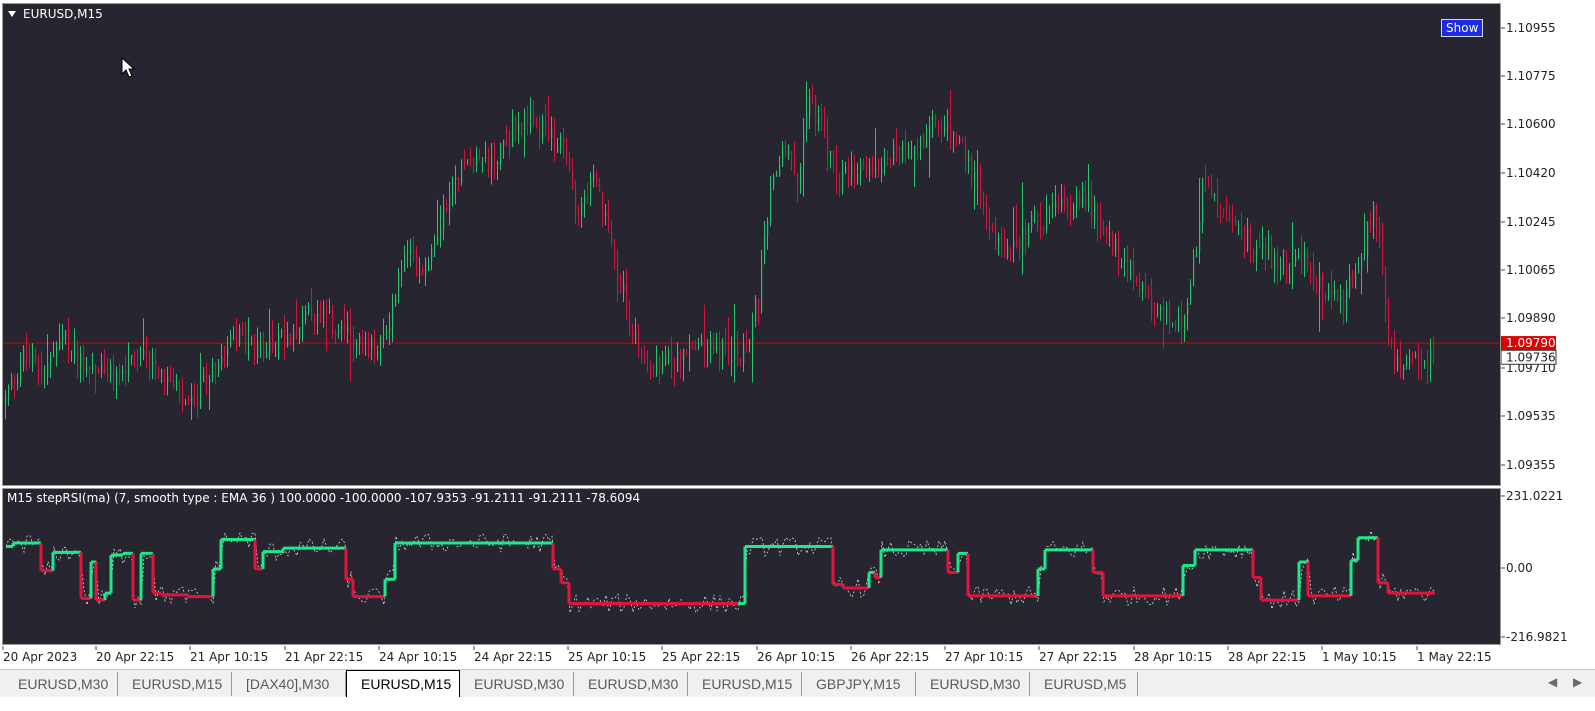  Describe the element at coordinates (1552, 682) in the screenshot. I see `scroll-left-icon: ◀` at that location.